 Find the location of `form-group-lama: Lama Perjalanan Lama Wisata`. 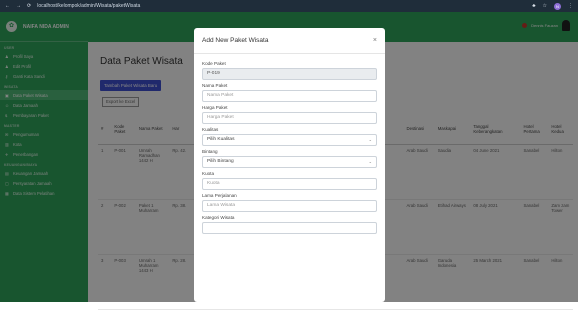

form-group-lama: Lama Perjalanan Lama Wisata is located at coordinates (289, 202).